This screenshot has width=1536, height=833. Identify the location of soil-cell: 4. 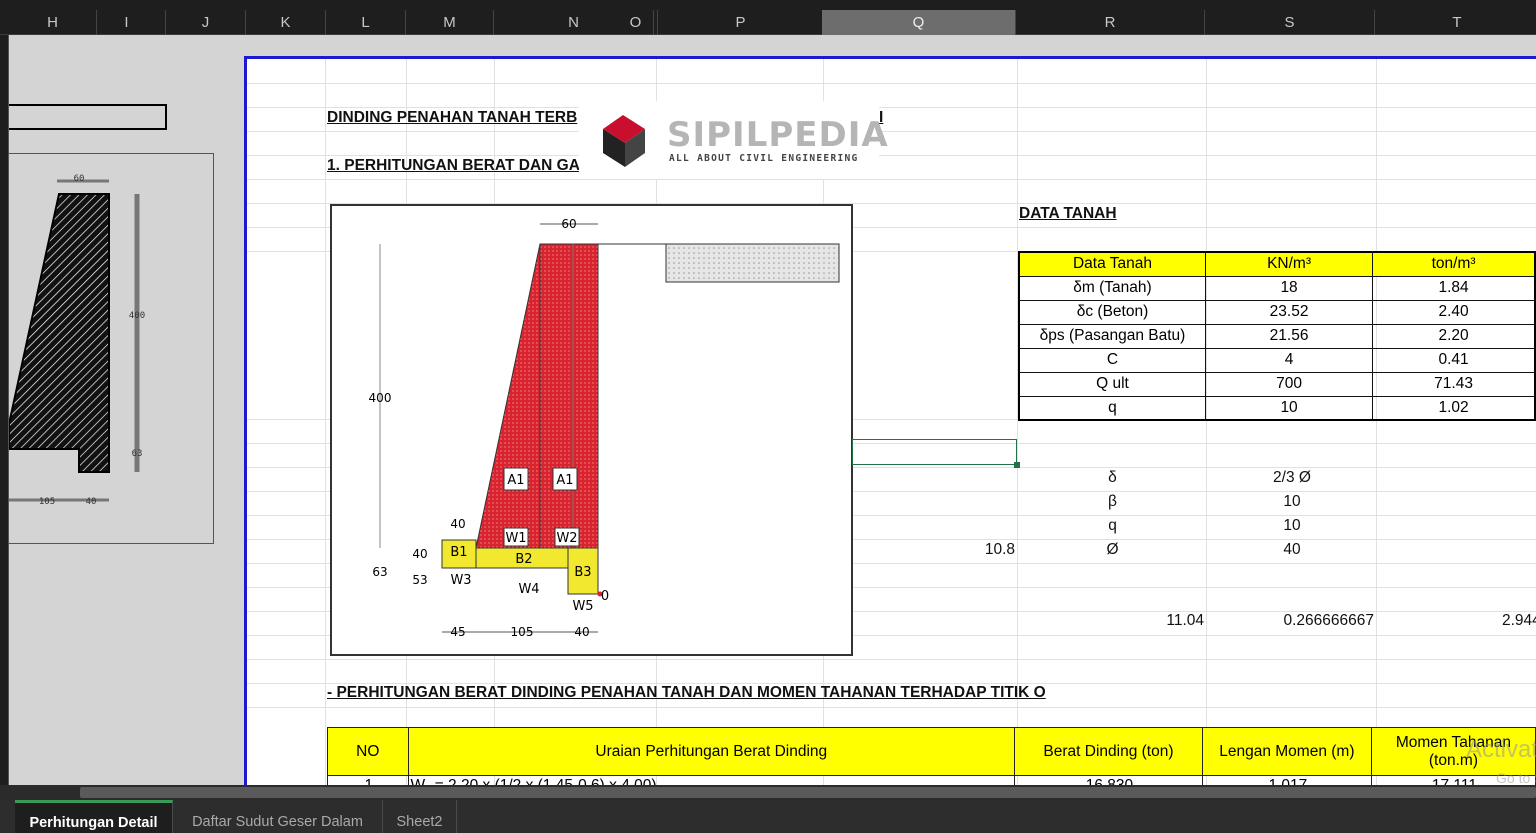
(1289, 360).